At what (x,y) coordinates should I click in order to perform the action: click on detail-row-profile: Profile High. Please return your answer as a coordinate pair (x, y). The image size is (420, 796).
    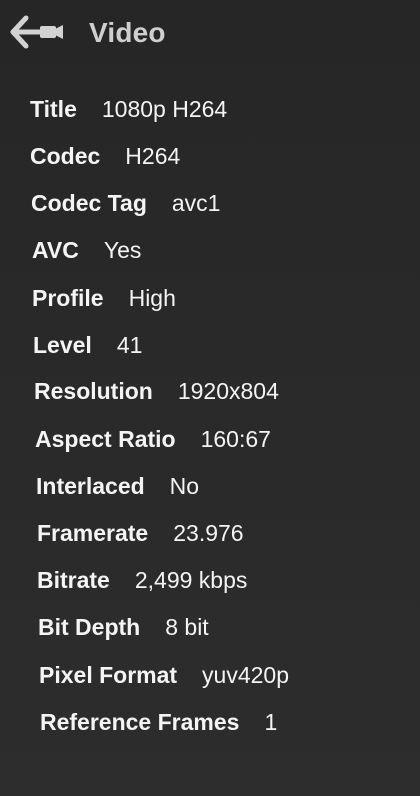
    Looking at the image, I should click on (104, 298).